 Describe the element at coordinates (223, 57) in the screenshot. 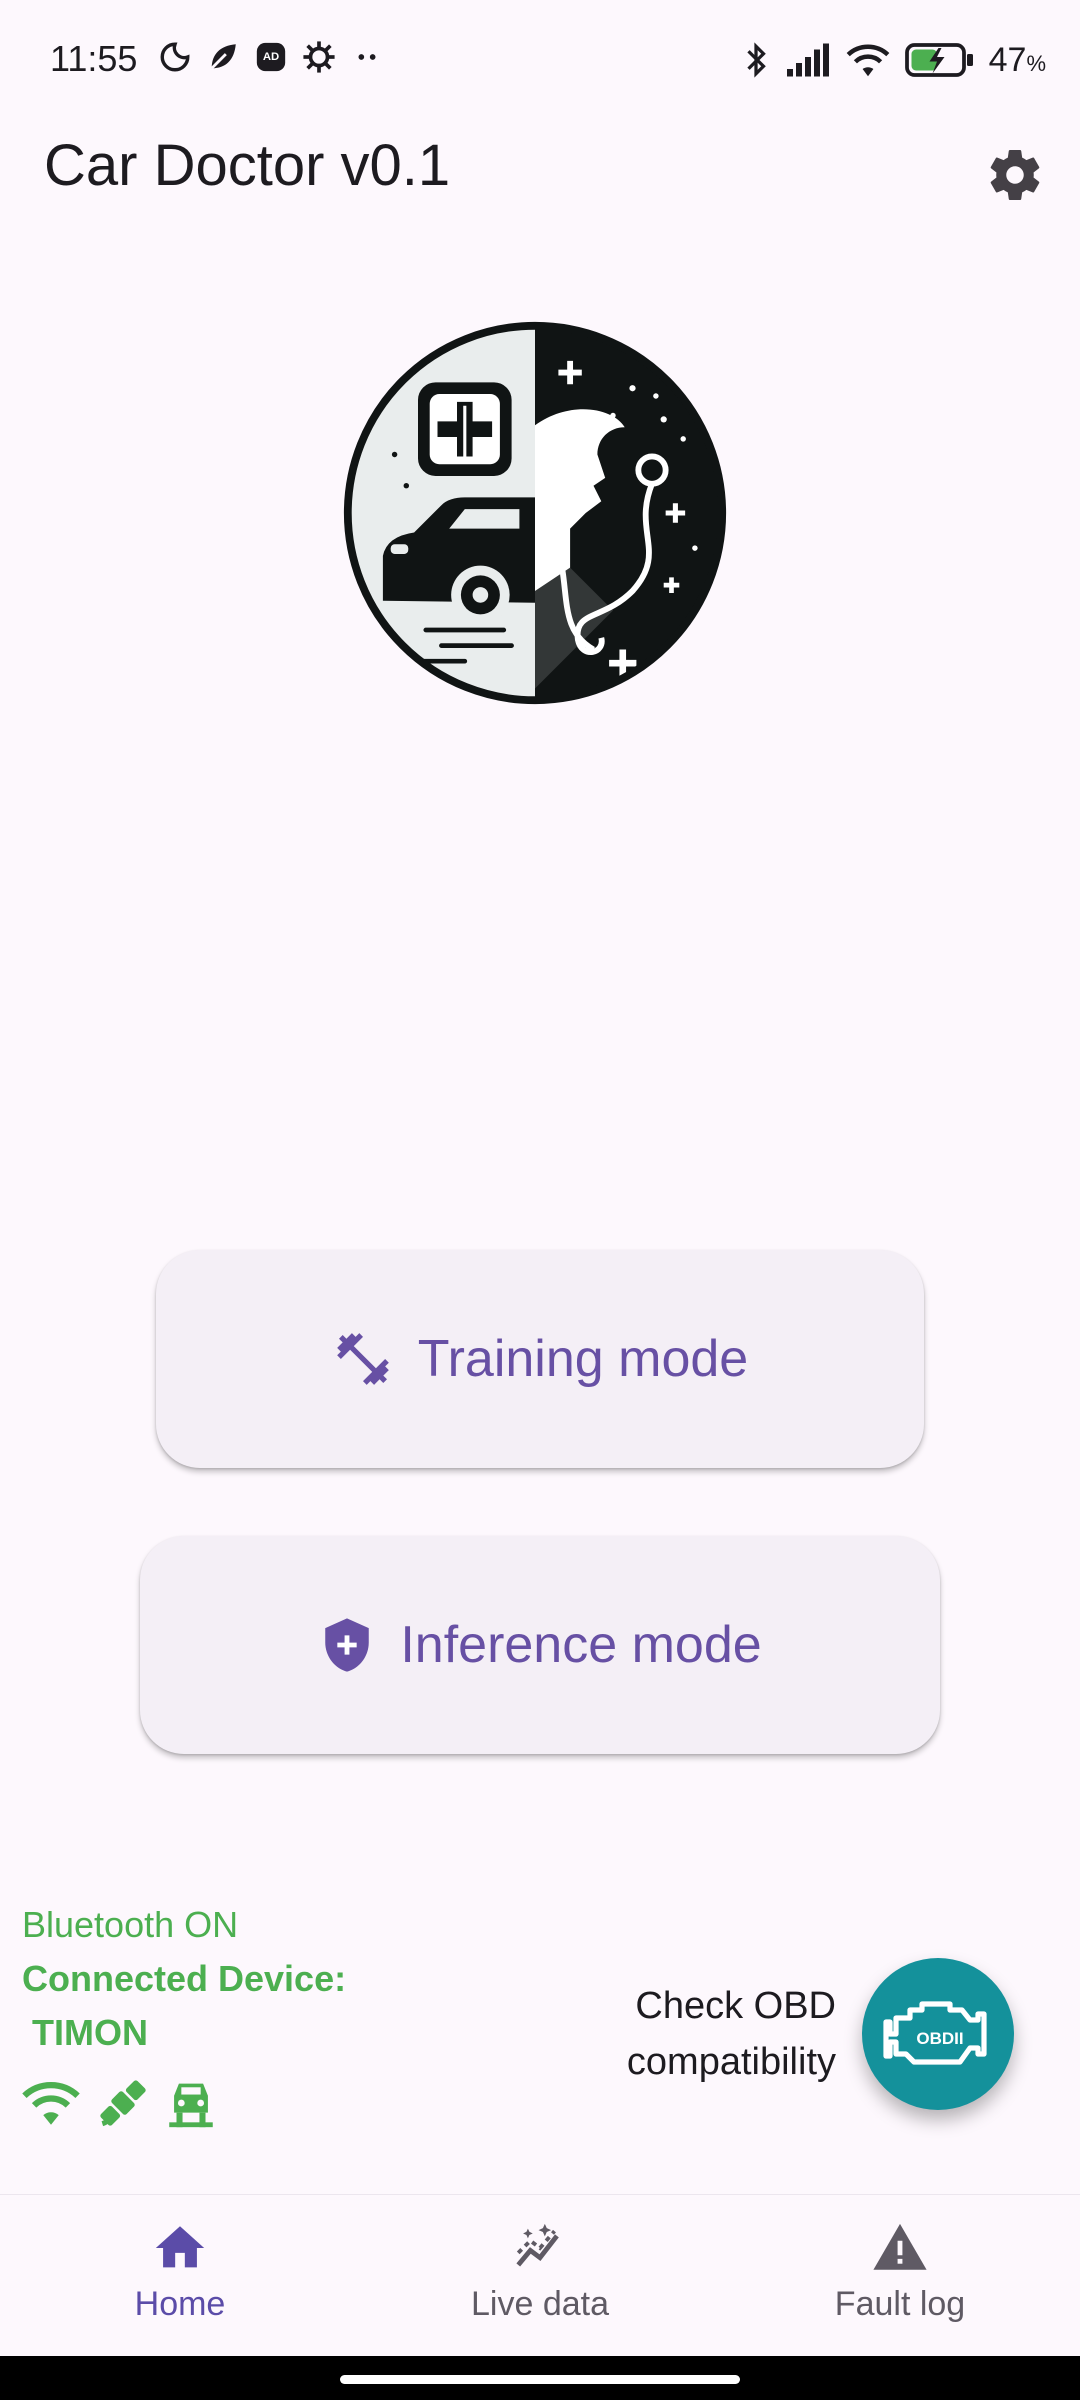

I see `leaf-icon` at that location.